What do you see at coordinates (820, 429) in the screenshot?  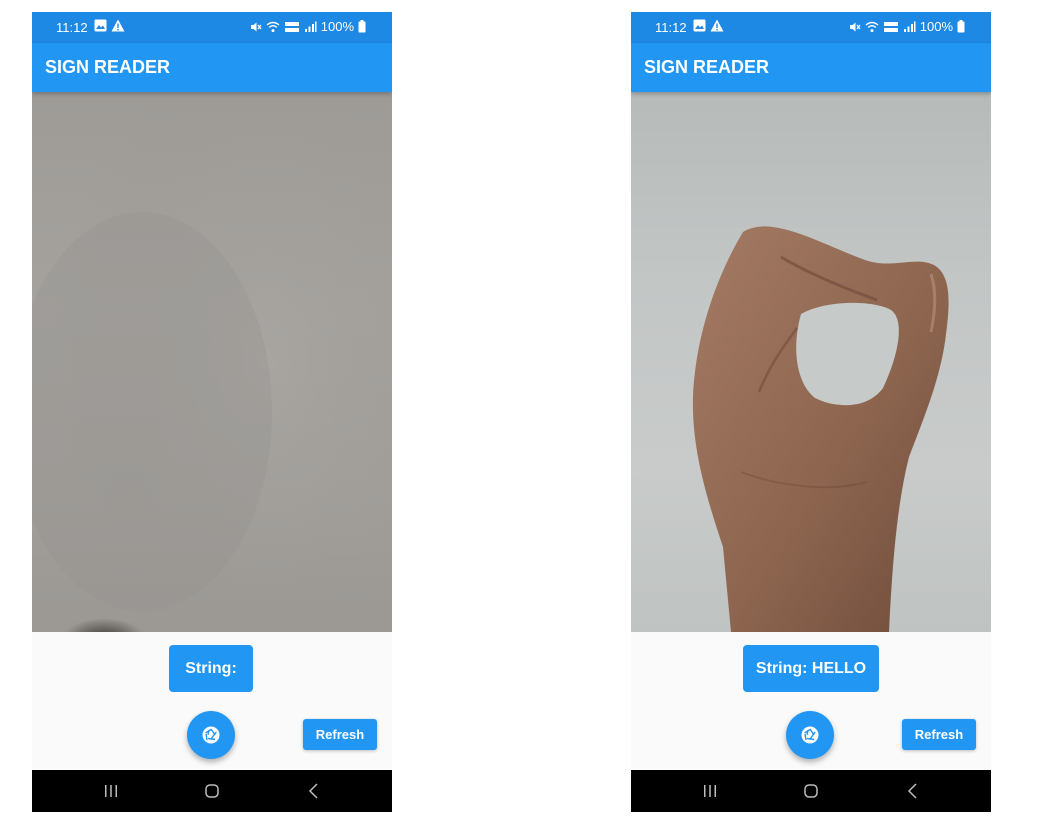 I see `camera-feed-image` at bounding box center [820, 429].